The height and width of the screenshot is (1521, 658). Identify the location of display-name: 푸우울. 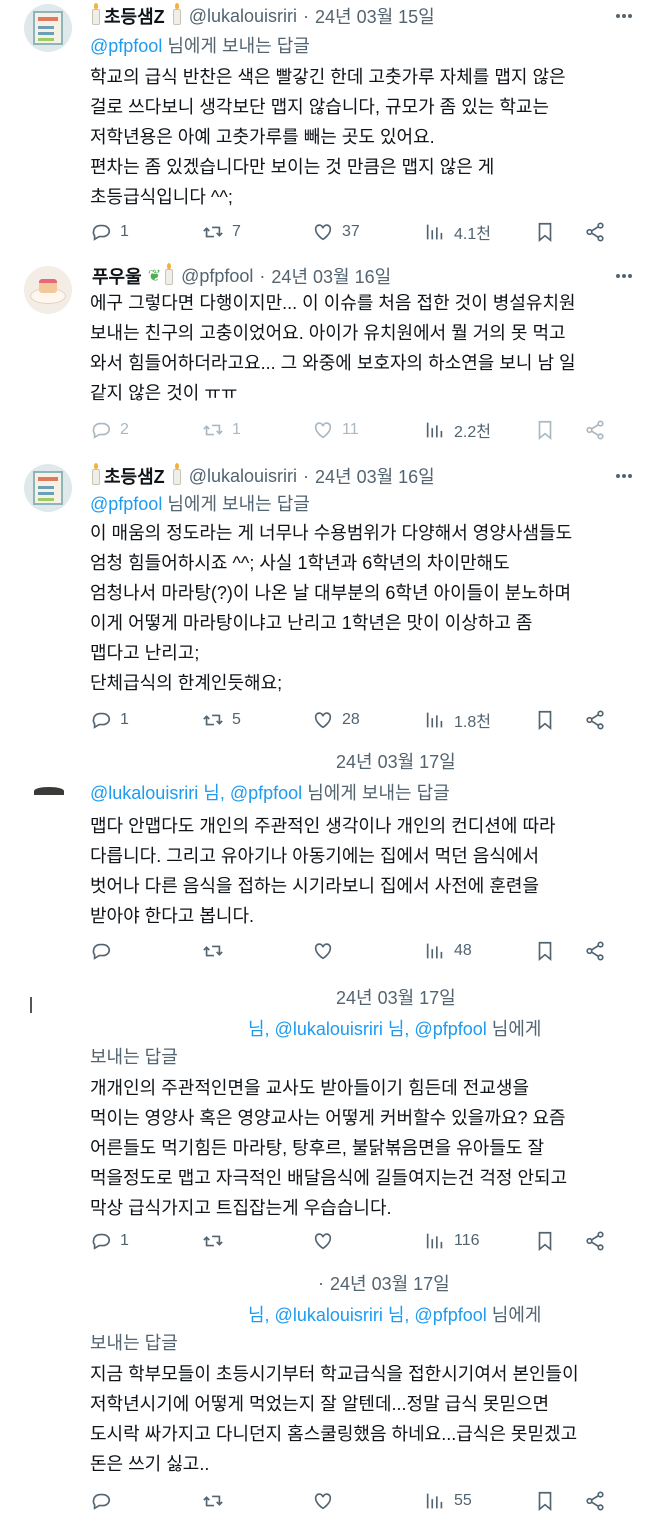
(117, 276).